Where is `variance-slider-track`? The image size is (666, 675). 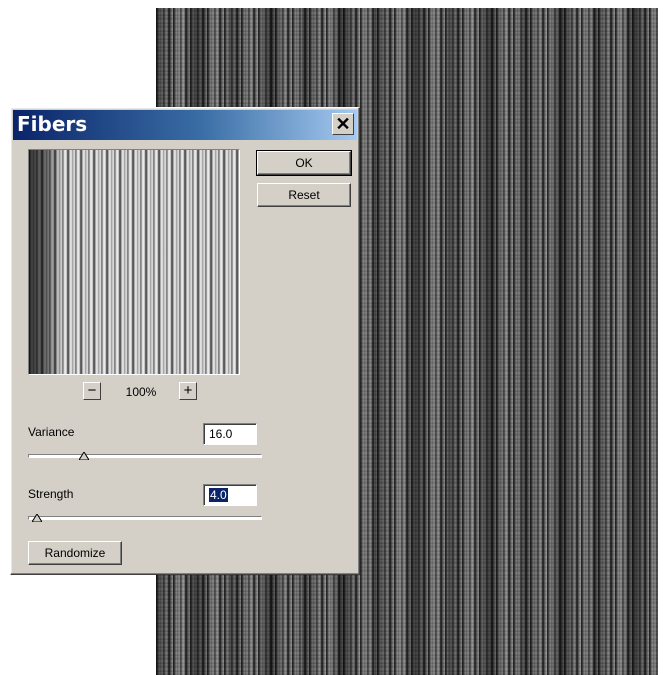 variance-slider-track is located at coordinates (145, 456).